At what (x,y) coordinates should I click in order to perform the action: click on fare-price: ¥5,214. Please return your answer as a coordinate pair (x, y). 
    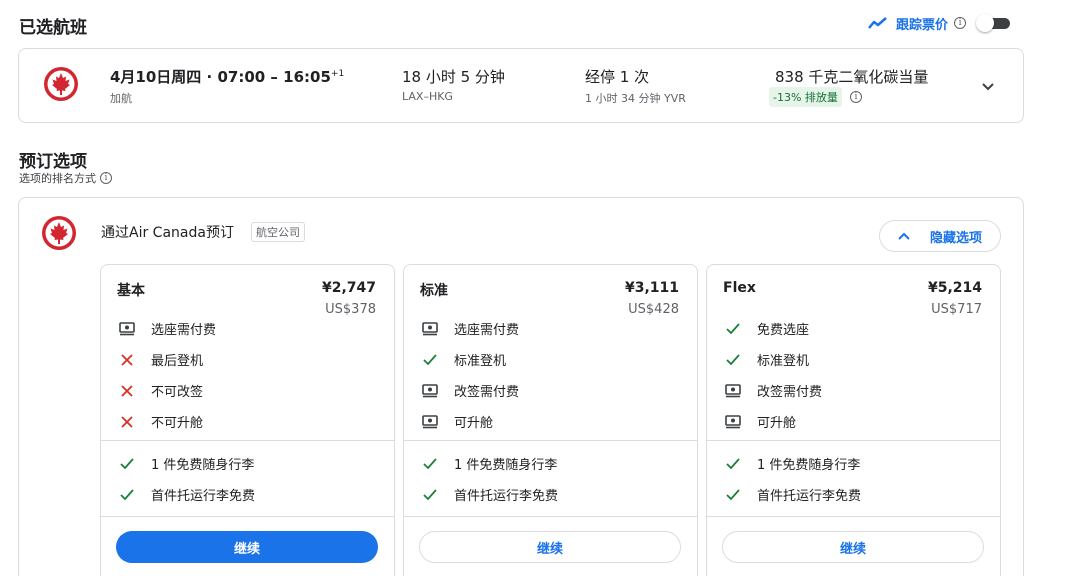
    Looking at the image, I should click on (954, 288).